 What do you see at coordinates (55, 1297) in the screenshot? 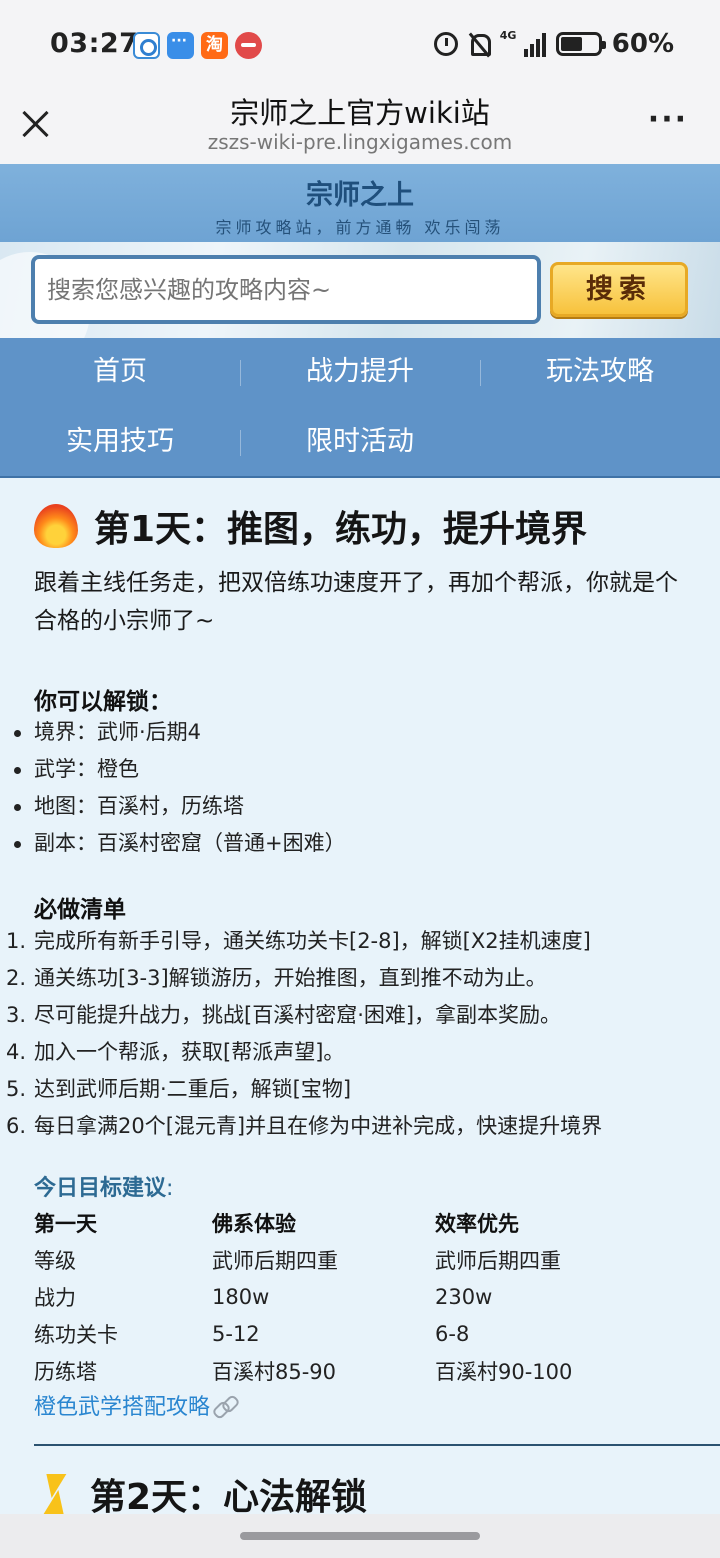
I see `table-cell: 战力` at bounding box center [55, 1297].